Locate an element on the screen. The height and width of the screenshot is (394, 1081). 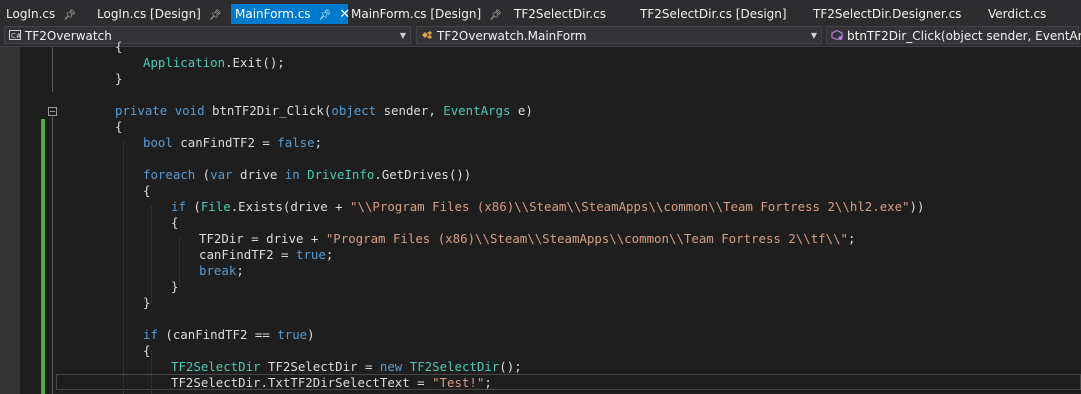
tab-label: TF2SelectDir.cs [Design] is located at coordinates (713, 14).